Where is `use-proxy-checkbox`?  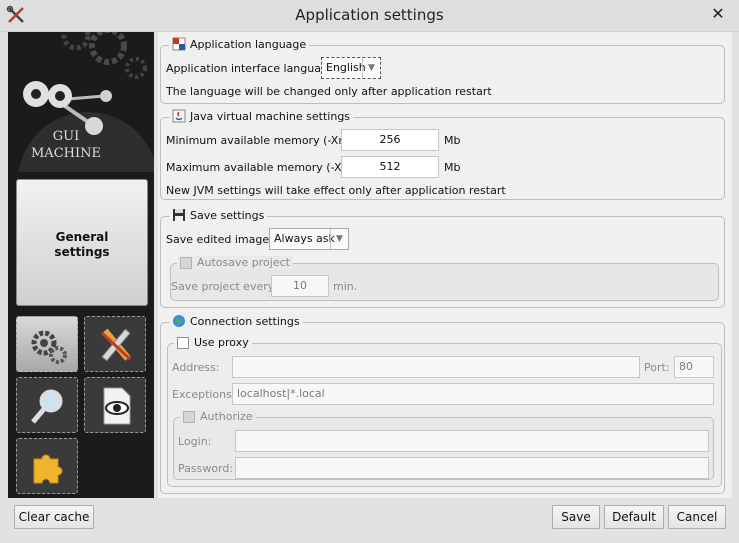 use-proxy-checkbox is located at coordinates (183, 342).